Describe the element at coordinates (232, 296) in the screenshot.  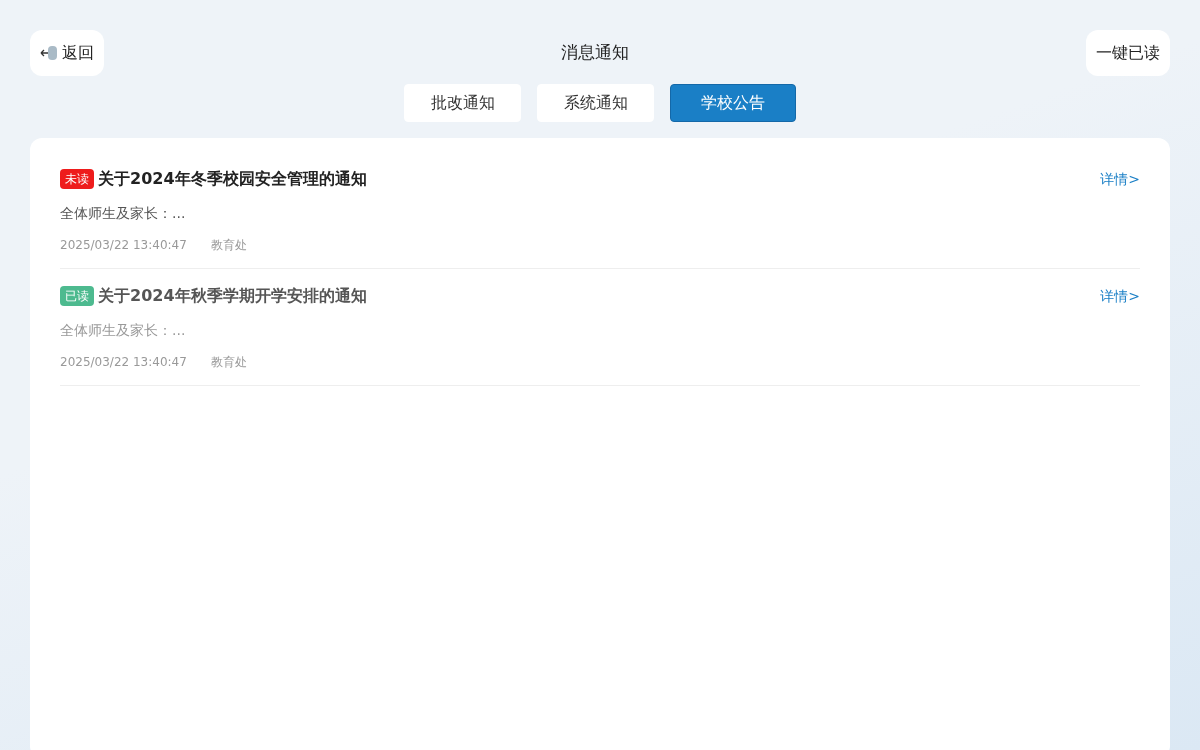
I see `notice-title: 关于2024年秋季学期开学安排的通知` at that location.